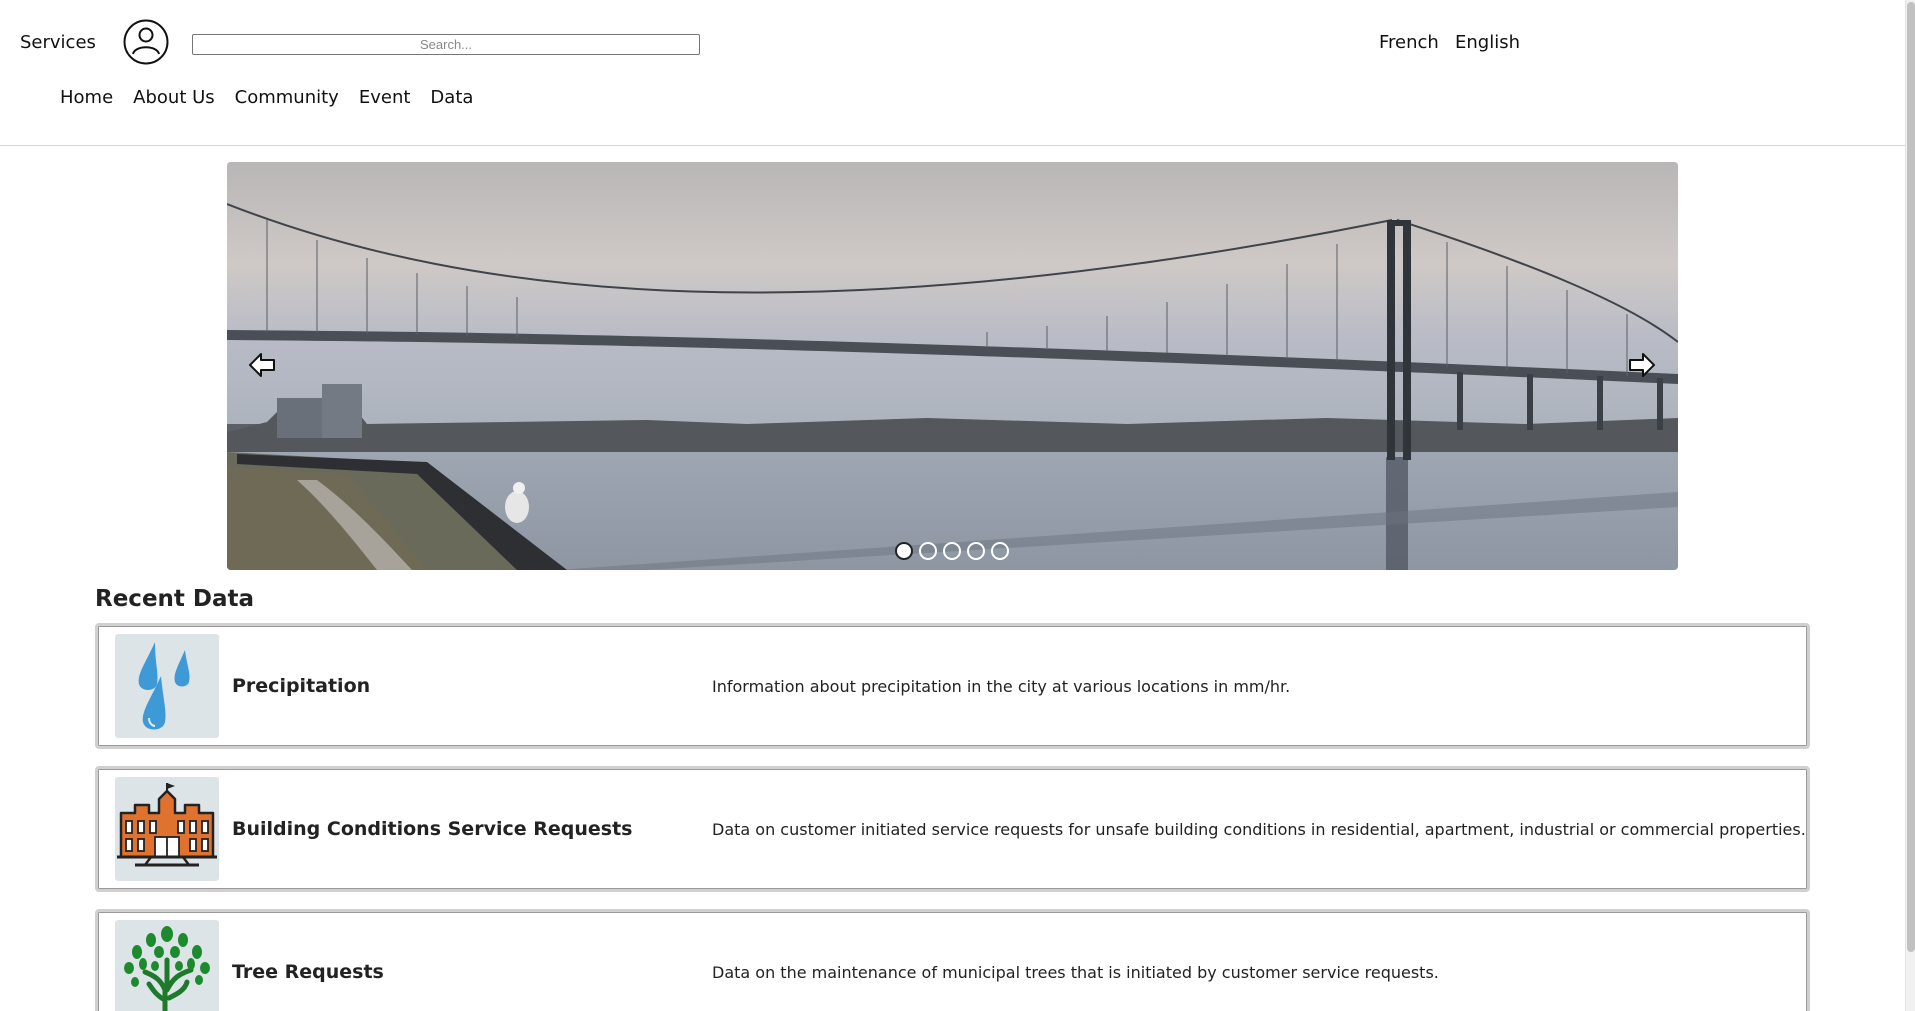 The width and height of the screenshot is (1915, 1011). I want to click on nav-item-about-us: About Us, so click(174, 97).